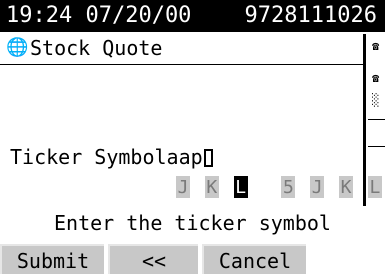 Image resolution: width=385 pixels, height=276 pixels. I want to click on submit-button: Submit, so click(52, 259).